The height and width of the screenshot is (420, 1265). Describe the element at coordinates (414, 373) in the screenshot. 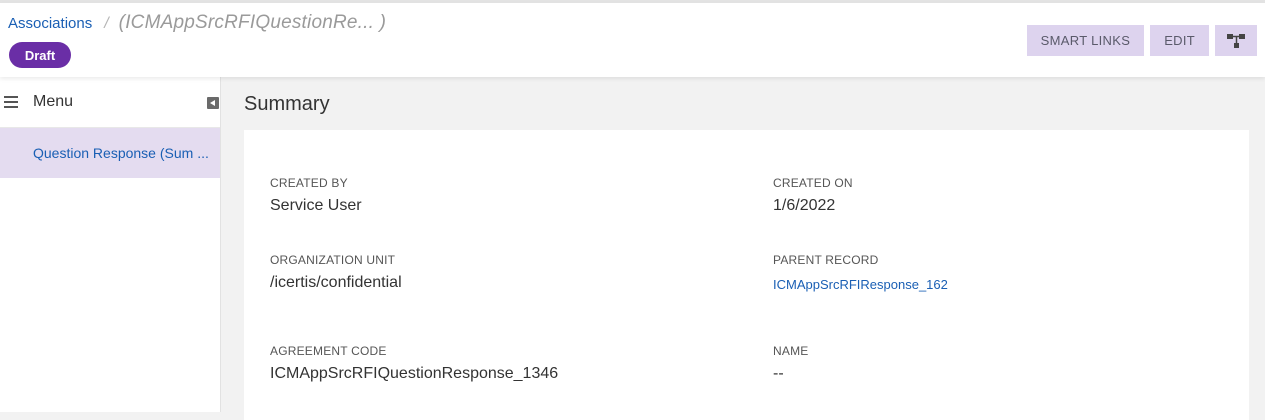

I see `field-value: ICMAppSrcRFIQuestionResponse_1346` at that location.